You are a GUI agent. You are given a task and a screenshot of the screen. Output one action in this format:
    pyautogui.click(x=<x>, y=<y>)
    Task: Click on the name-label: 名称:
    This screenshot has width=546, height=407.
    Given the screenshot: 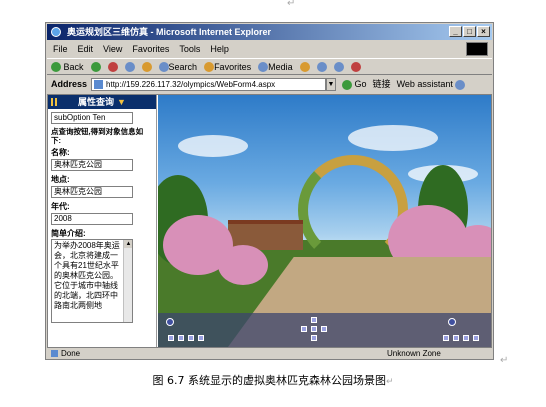 What is the action you would take?
    pyautogui.click(x=60, y=152)
    